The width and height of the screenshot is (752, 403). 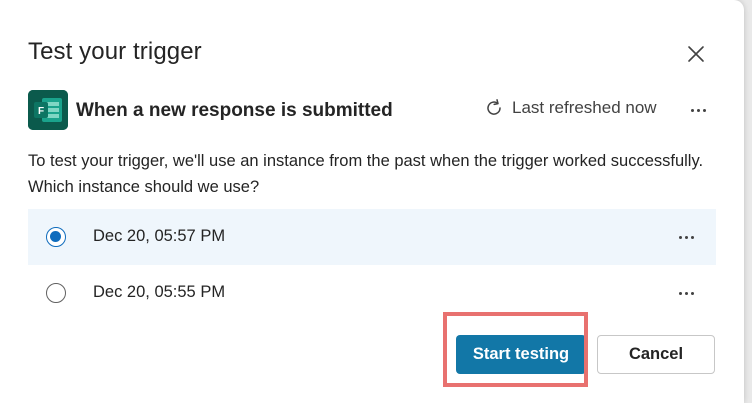 What do you see at coordinates (159, 292) in the screenshot?
I see `instance-label: Dec 20, 05:55 PM` at bounding box center [159, 292].